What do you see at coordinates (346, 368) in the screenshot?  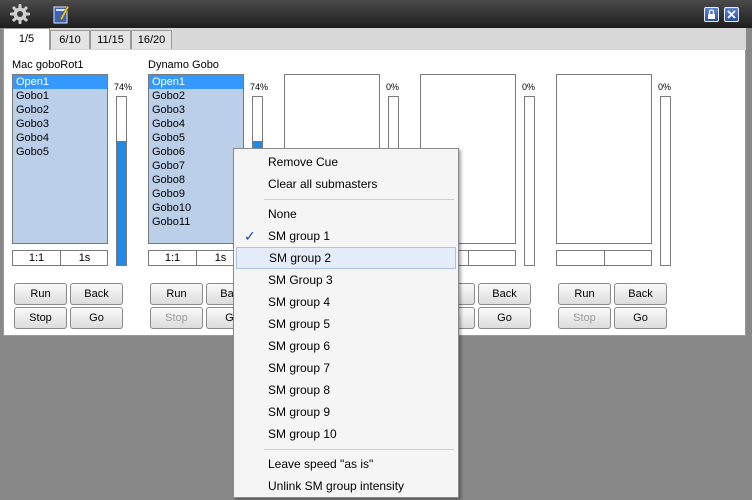 I see `menu-item-sm-group-7: SM group 7` at bounding box center [346, 368].